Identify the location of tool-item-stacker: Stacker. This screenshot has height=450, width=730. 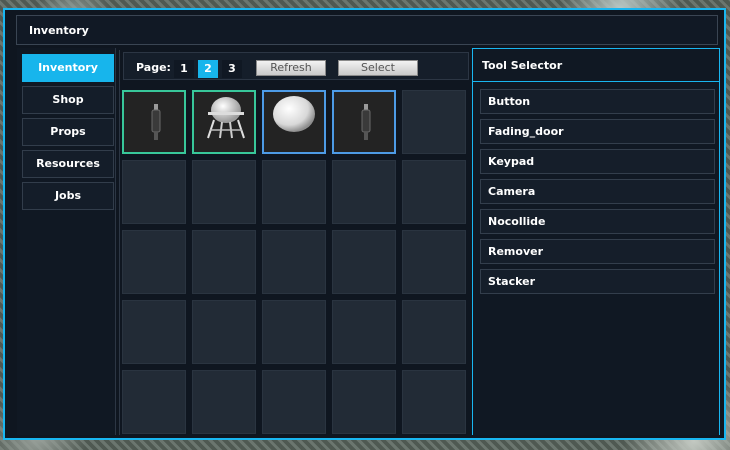
(597, 281).